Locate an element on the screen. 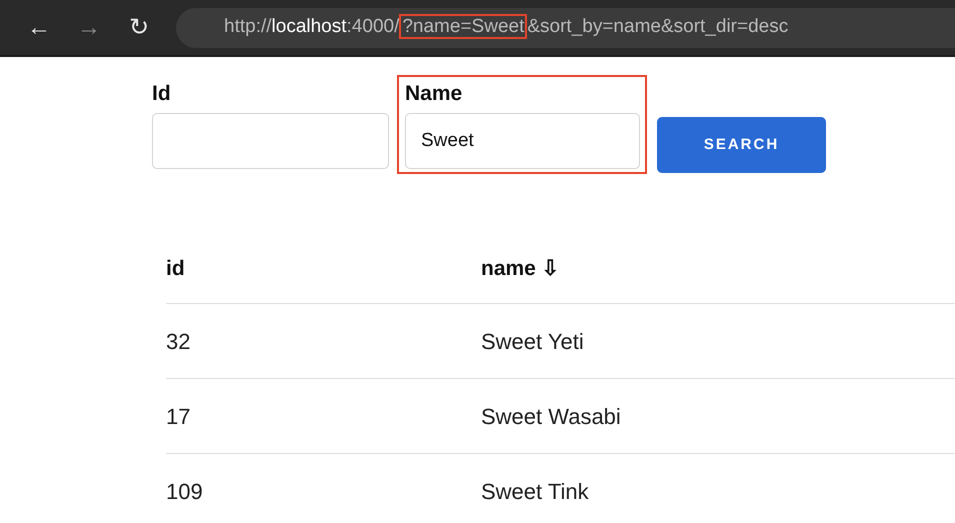 The width and height of the screenshot is (955, 523). column-header: name ⇩ is located at coordinates (520, 268).